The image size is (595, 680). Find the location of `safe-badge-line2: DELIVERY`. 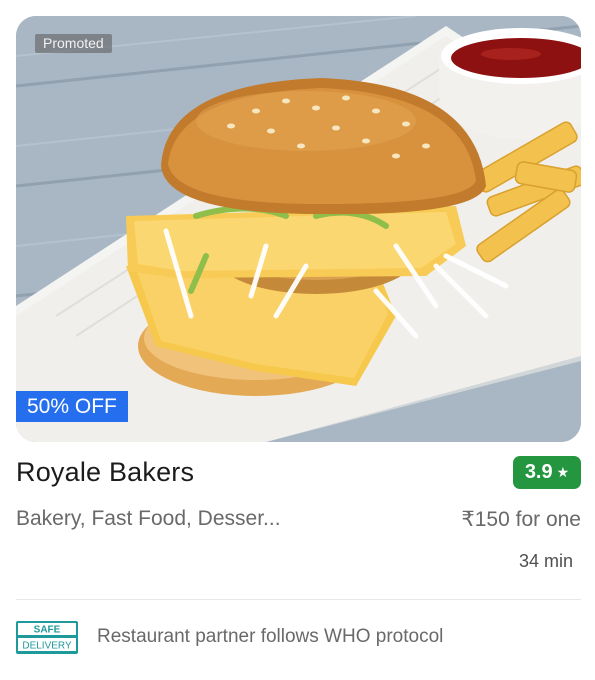

safe-badge-line2: DELIVERY is located at coordinates (47, 646).